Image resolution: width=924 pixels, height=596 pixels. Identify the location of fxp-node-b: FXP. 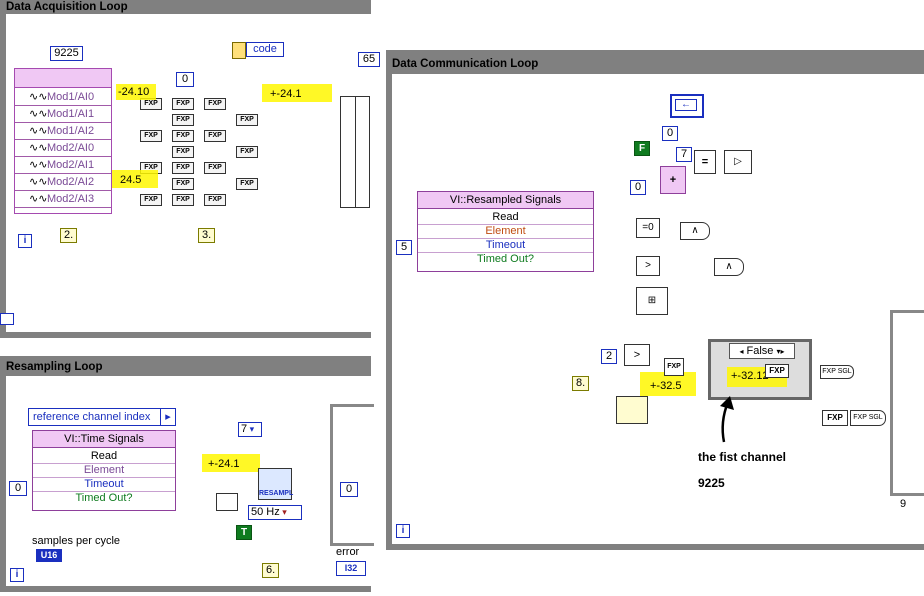
(835, 418).